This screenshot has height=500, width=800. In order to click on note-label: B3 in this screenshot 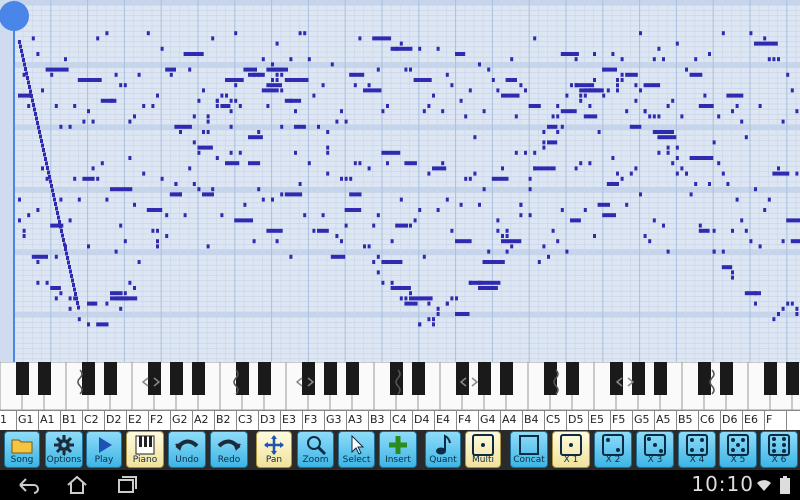, I will do `click(377, 419)`.